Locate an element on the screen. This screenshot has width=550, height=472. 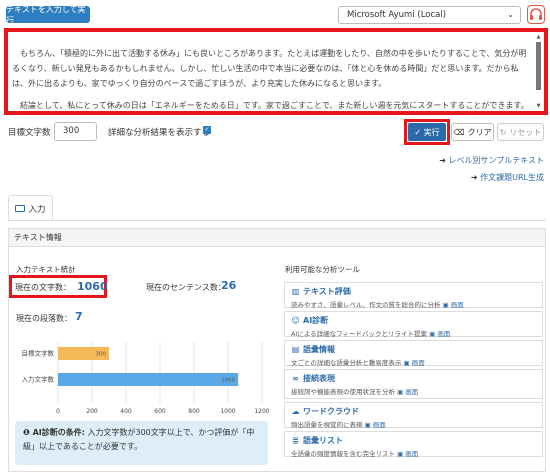
headphone-icon is located at coordinates (536, 14).